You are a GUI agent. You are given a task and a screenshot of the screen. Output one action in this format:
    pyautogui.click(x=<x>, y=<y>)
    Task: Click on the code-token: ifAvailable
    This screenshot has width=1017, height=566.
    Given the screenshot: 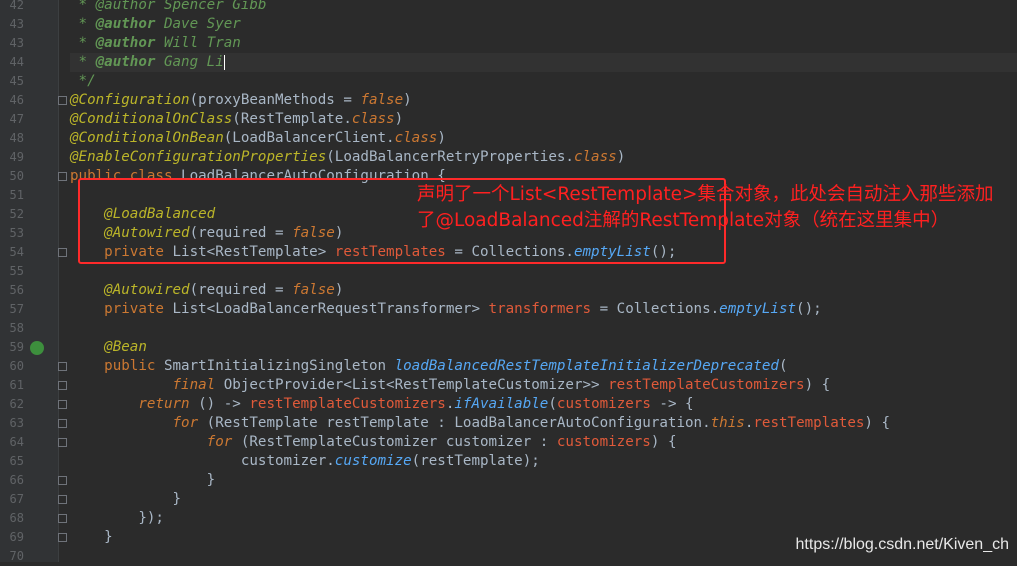 What is the action you would take?
    pyautogui.click(x=501, y=404)
    